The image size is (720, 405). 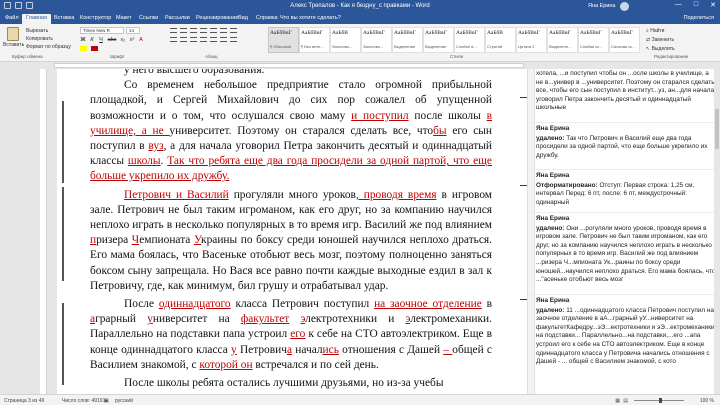 What do you see at coordinates (183, 30) in the screenshot?
I see `numbering-icon` at bounding box center [183, 30].